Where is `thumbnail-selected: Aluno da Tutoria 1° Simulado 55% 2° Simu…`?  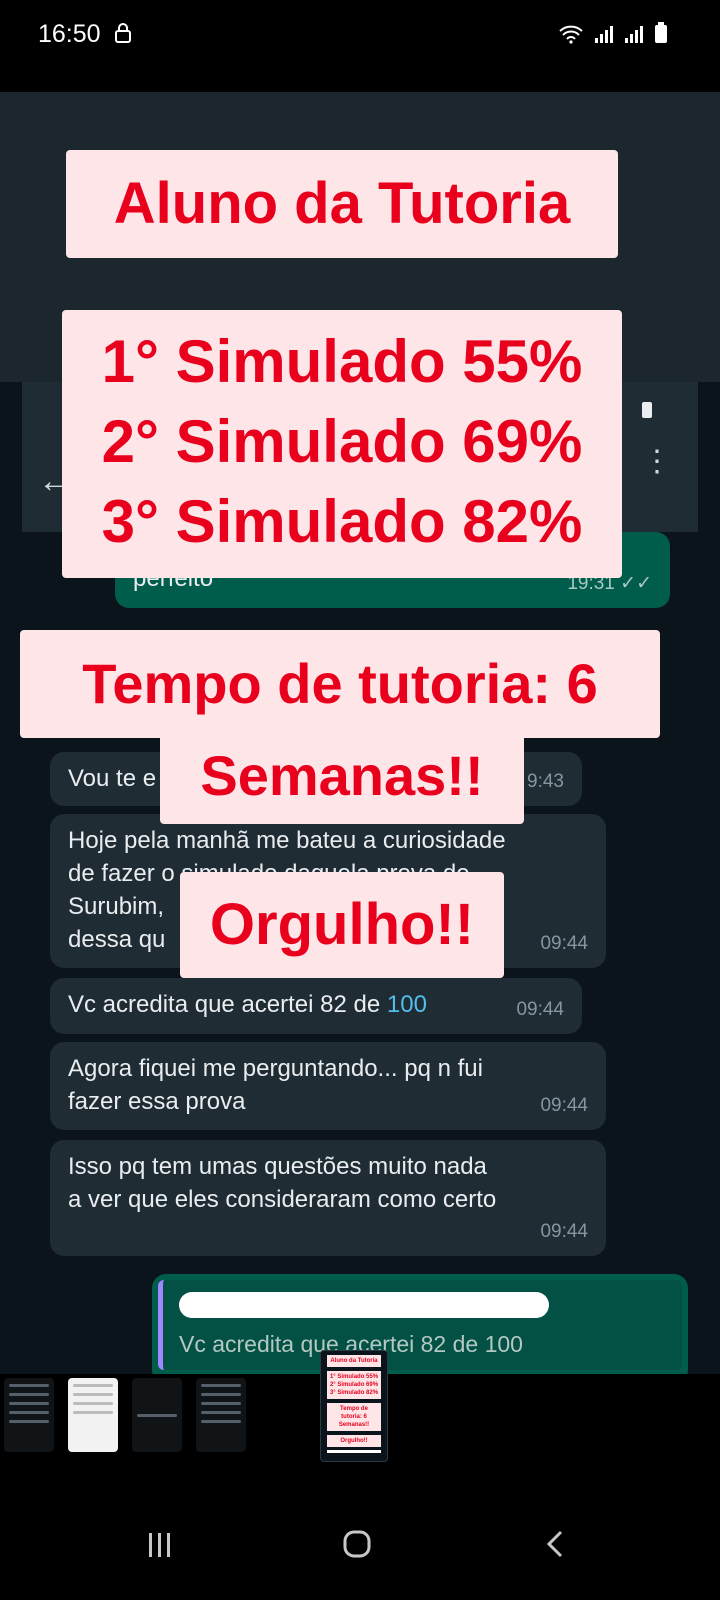
thumbnail-selected: Aluno da Tutoria 1° Simulado 55% 2° Simu… is located at coordinates (354, 1406).